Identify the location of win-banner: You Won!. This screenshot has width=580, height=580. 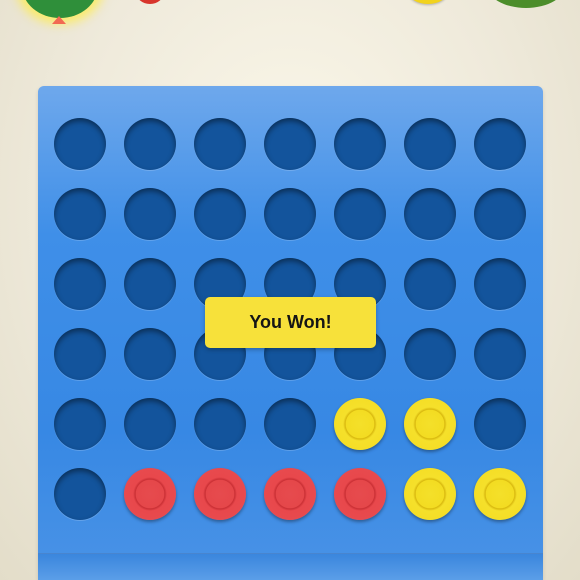
(290, 322).